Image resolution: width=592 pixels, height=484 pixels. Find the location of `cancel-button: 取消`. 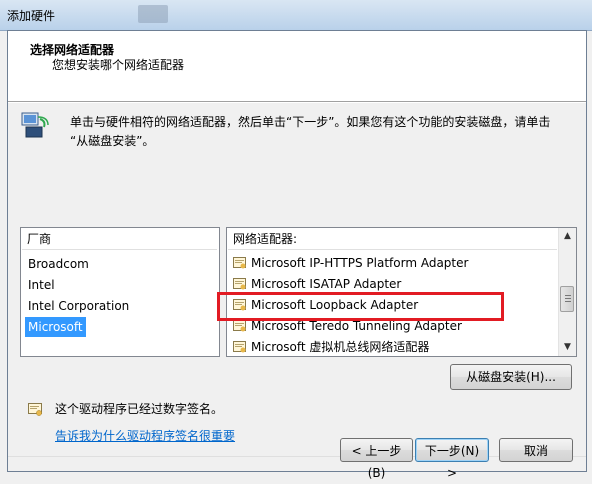

cancel-button: 取消 is located at coordinates (536, 450).